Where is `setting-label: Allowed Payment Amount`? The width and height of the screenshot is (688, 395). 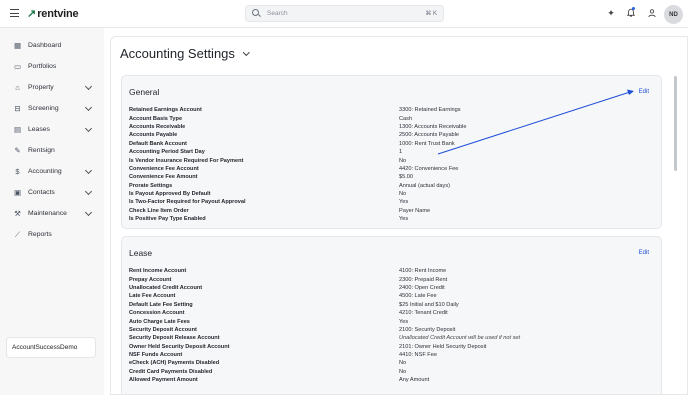 setting-label: Allowed Payment Amount is located at coordinates (163, 380).